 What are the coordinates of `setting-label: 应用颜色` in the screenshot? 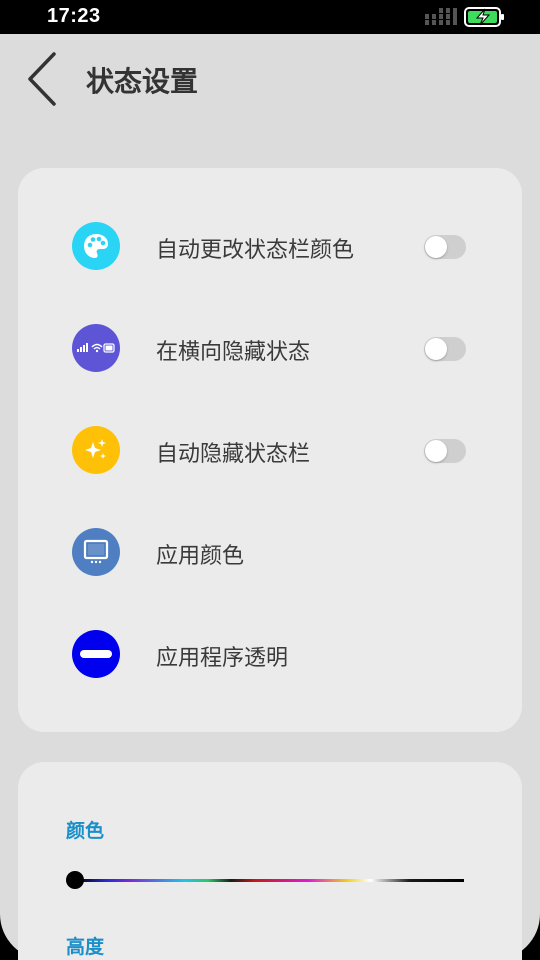 It's located at (200, 556).